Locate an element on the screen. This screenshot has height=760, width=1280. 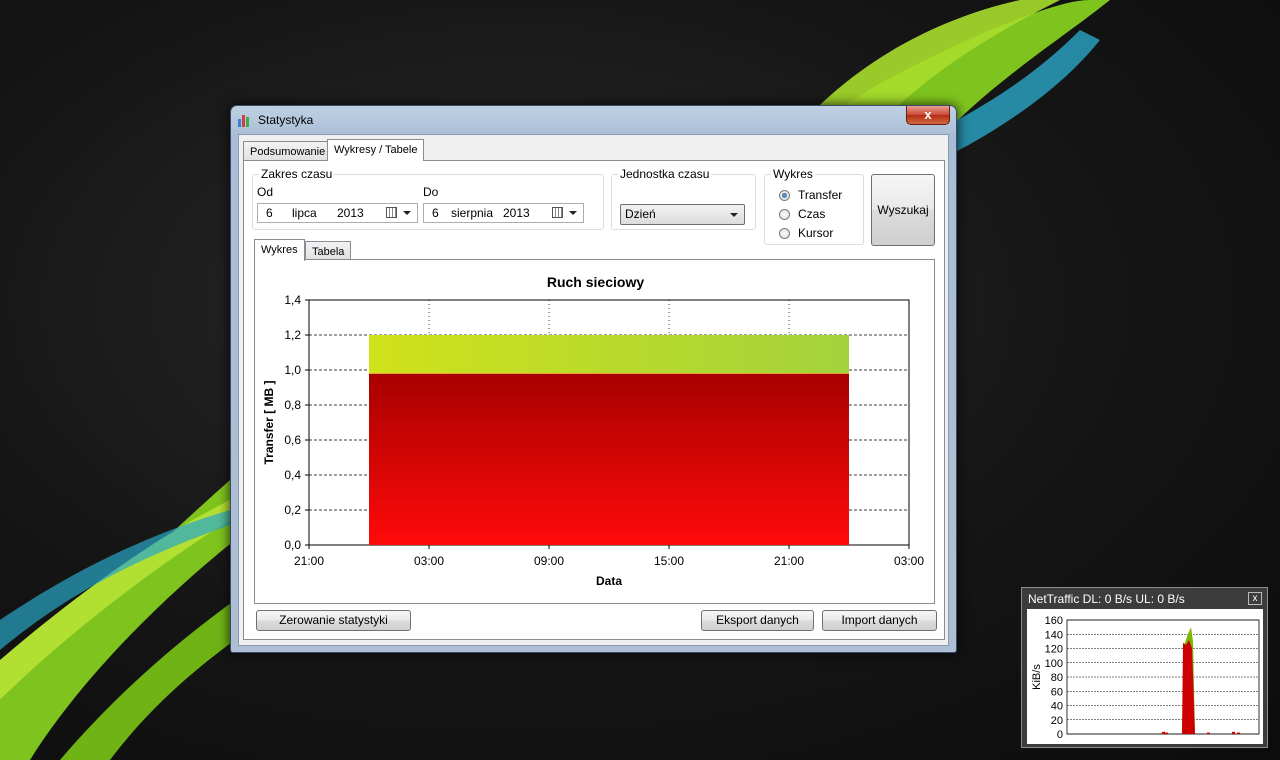
tab-podsumowanie: Podsumowanie is located at coordinates (288, 151).